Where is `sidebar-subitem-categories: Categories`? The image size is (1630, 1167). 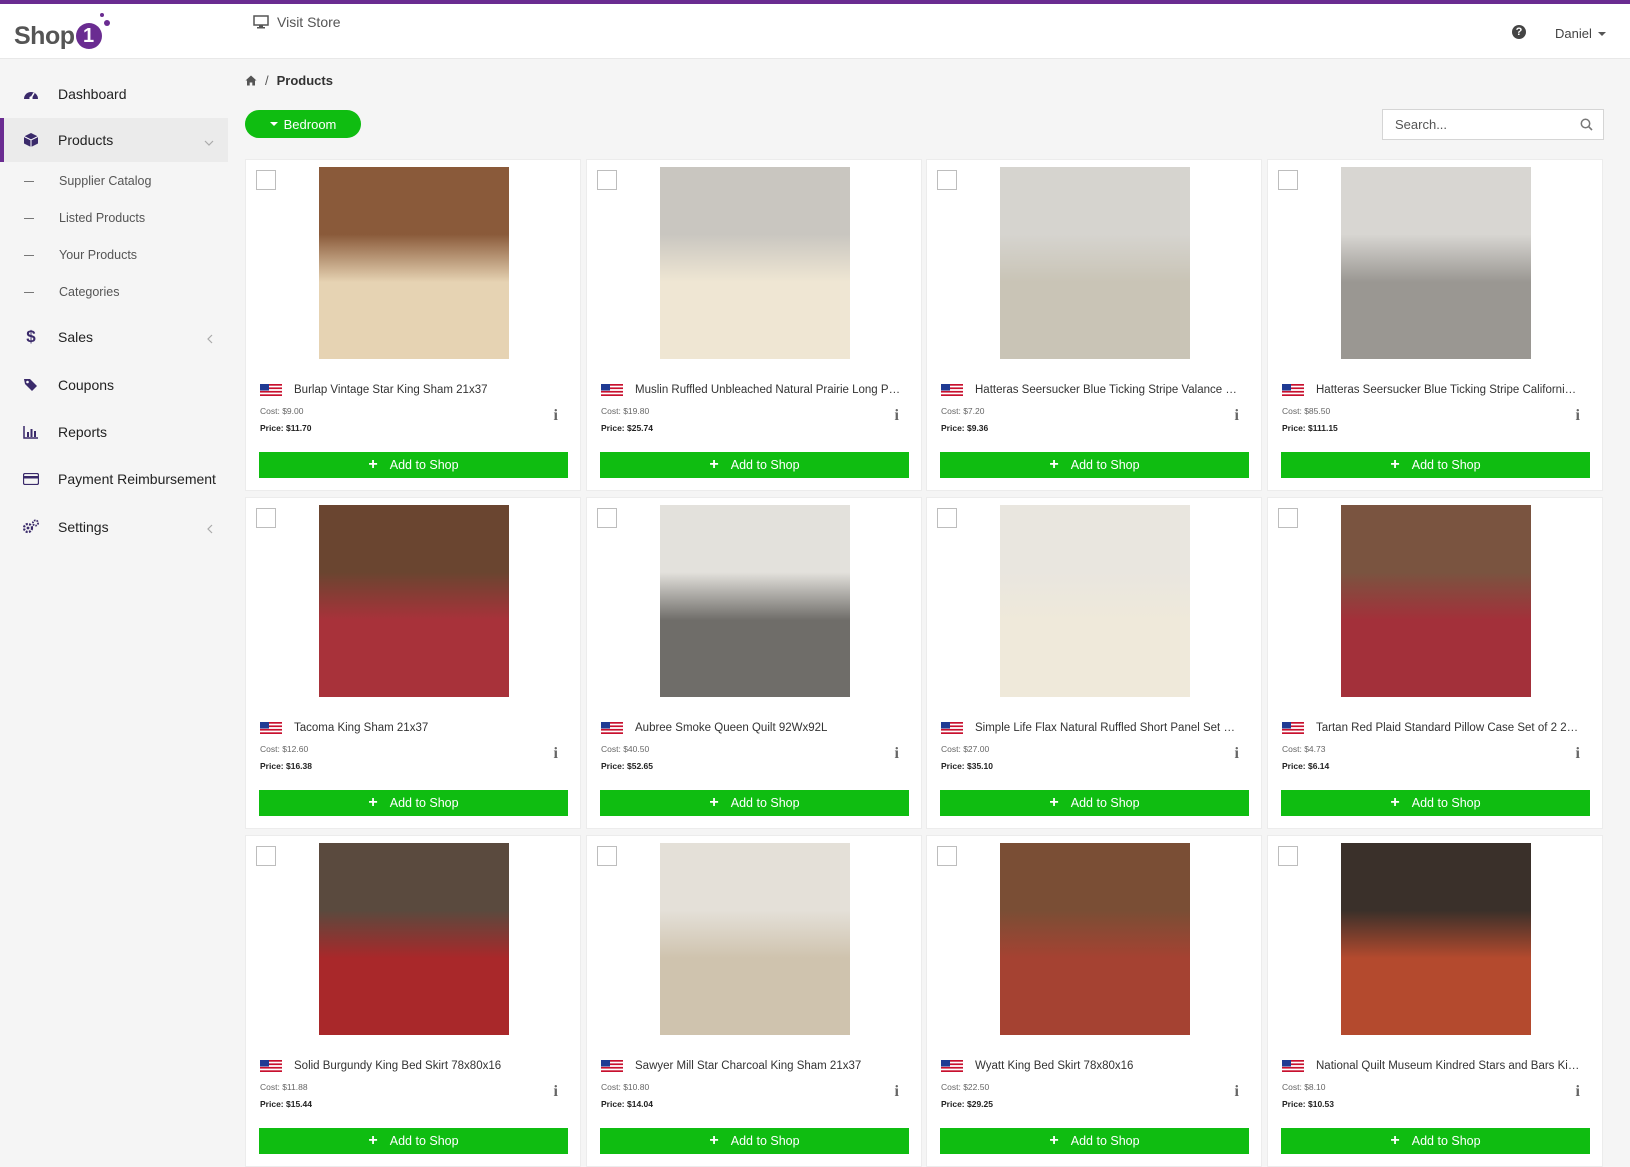
sidebar-subitem-categories: Categories is located at coordinates (71, 292).